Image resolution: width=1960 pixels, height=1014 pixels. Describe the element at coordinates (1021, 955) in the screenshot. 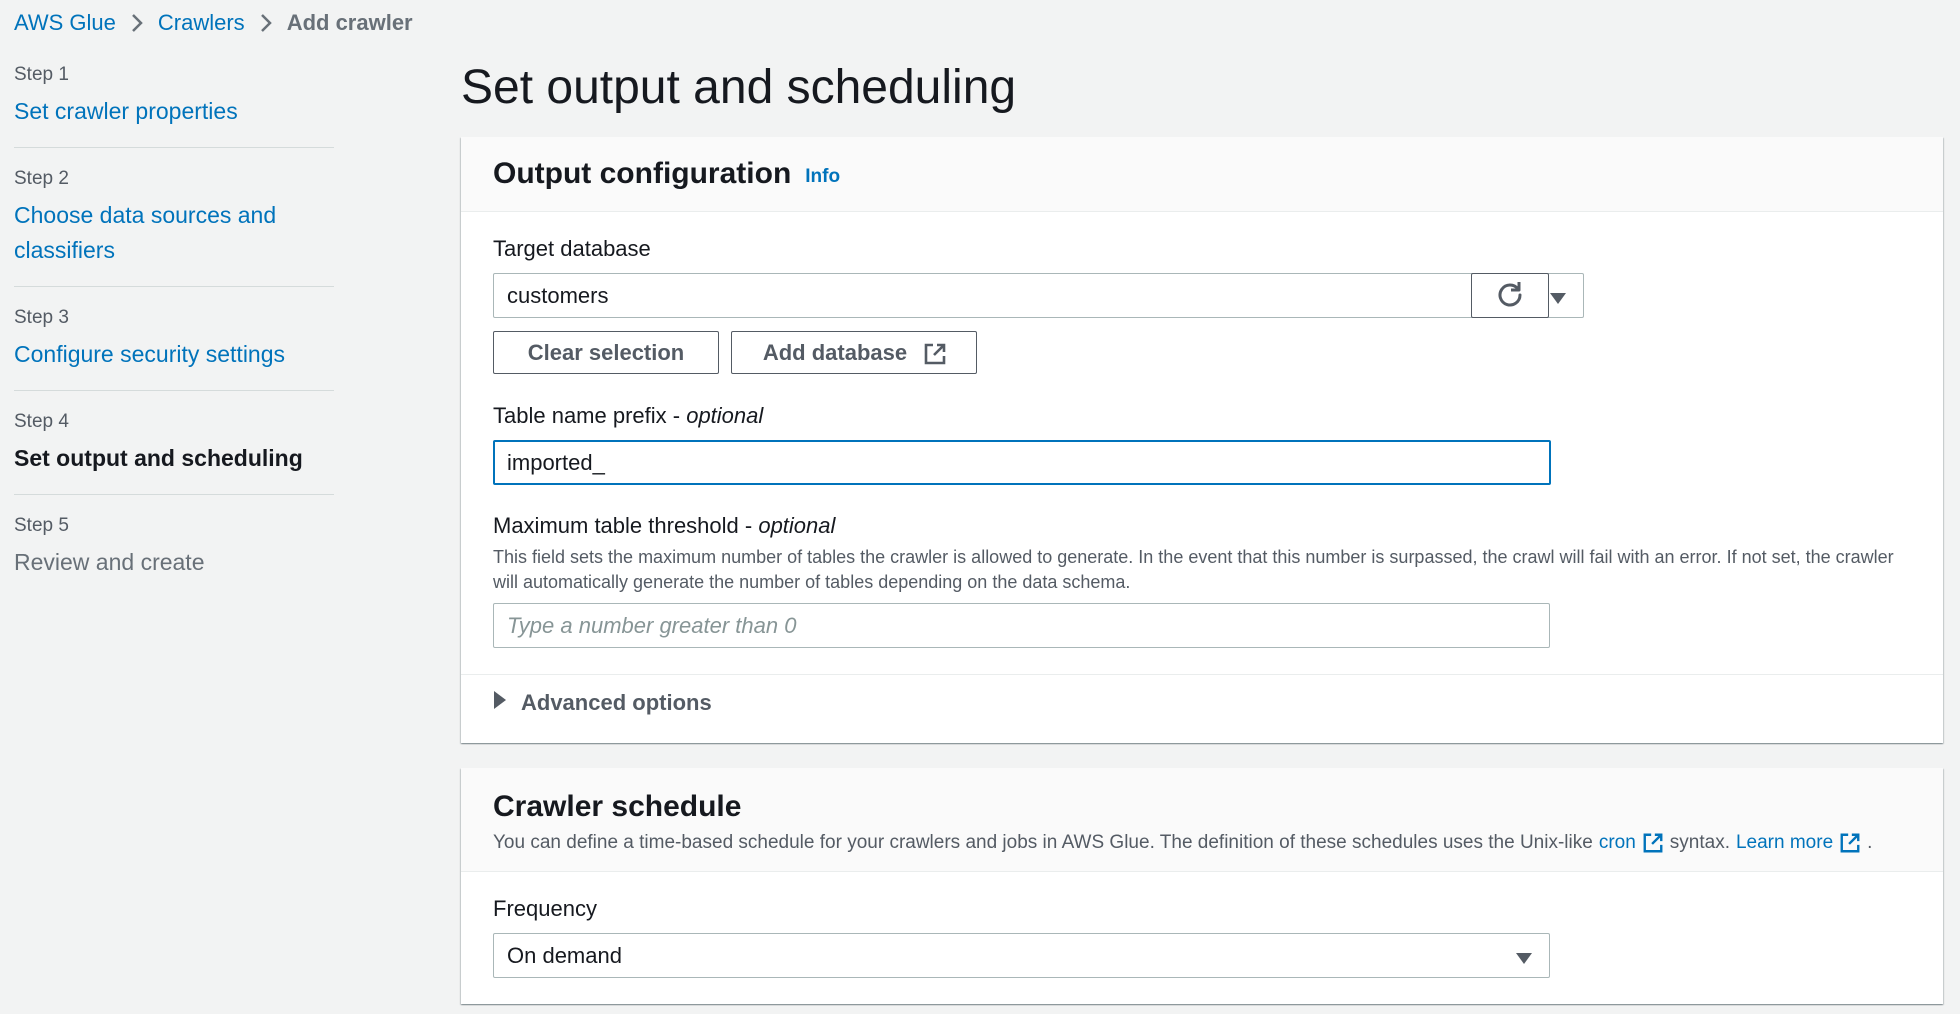

I see `frequency-select: On demand` at that location.